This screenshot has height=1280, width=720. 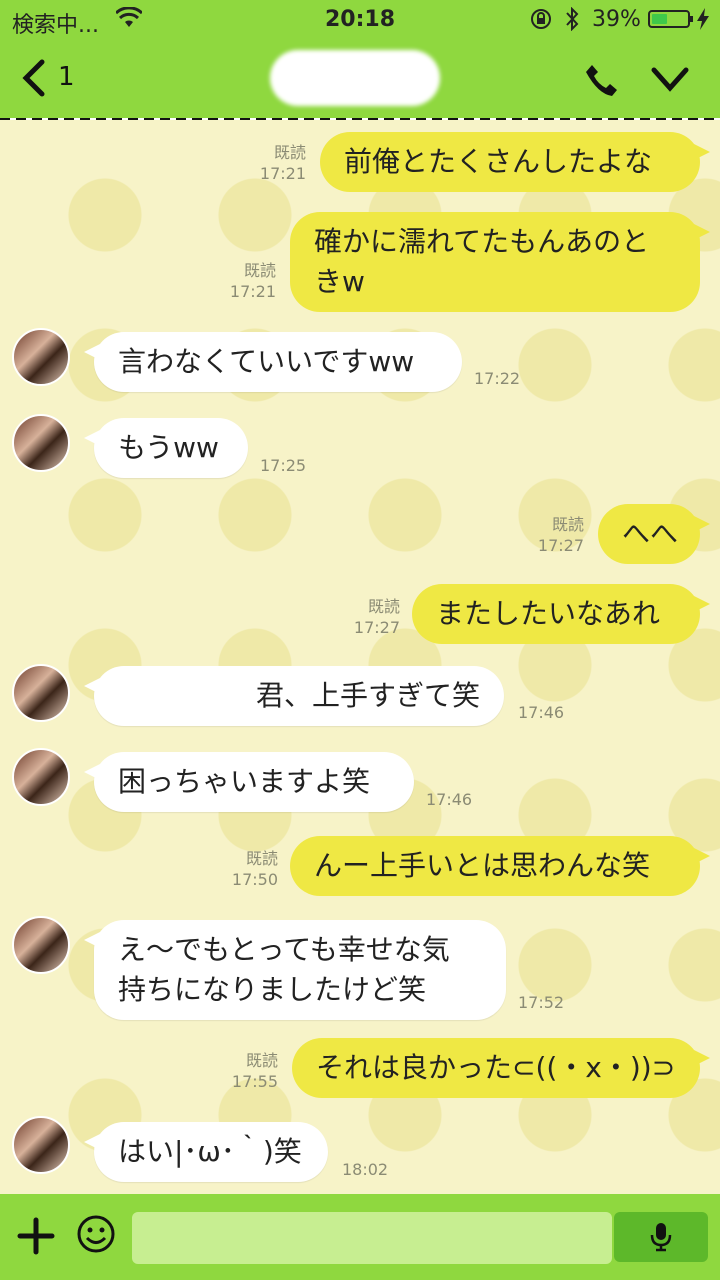 I want to click on message-time: 17:25, so click(x=283, y=465).